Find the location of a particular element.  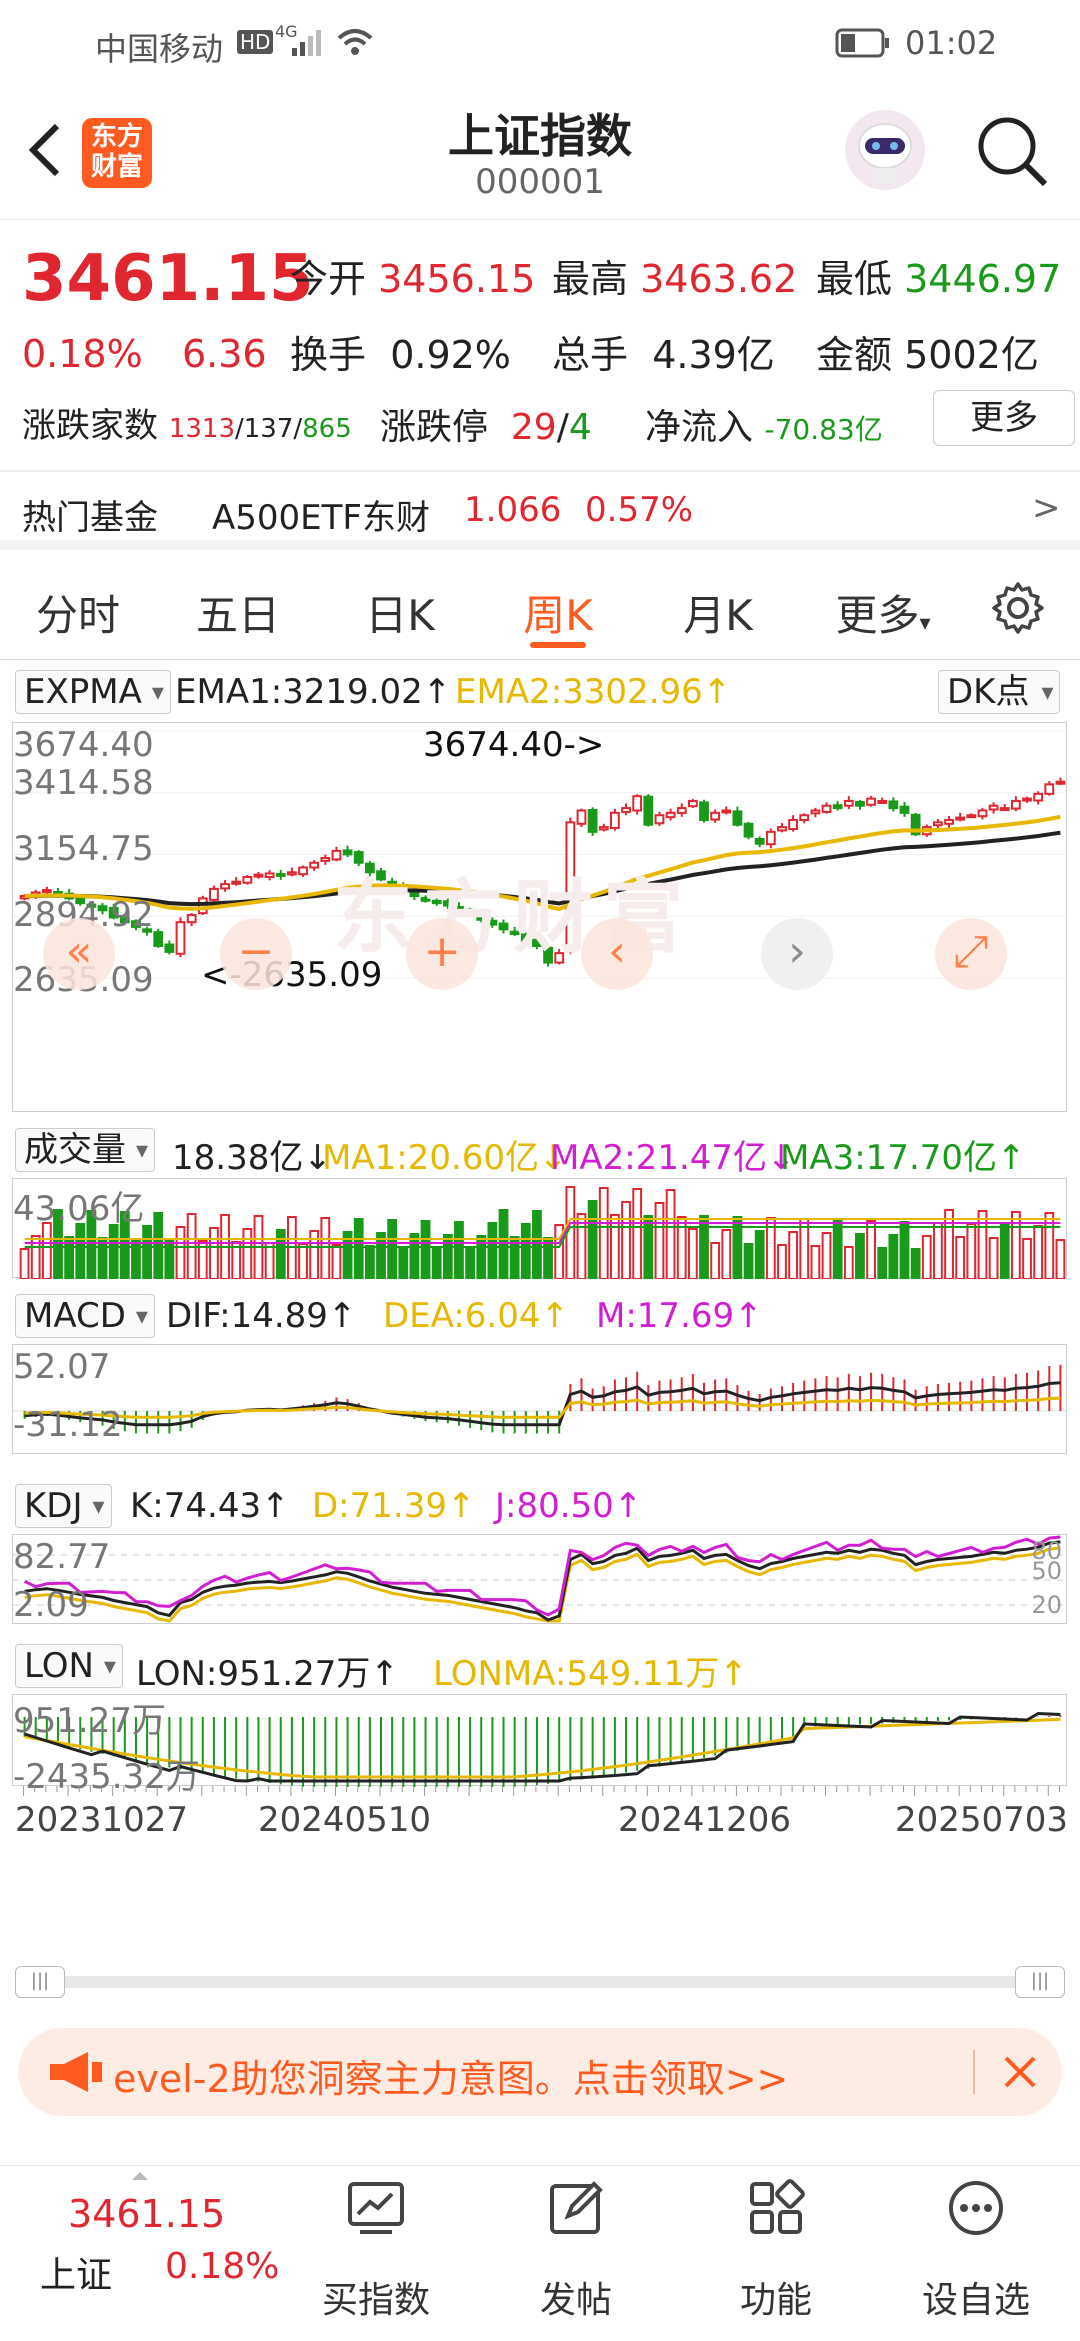

ema1-value: EMA1:3219.02↑ is located at coordinates (313, 692).